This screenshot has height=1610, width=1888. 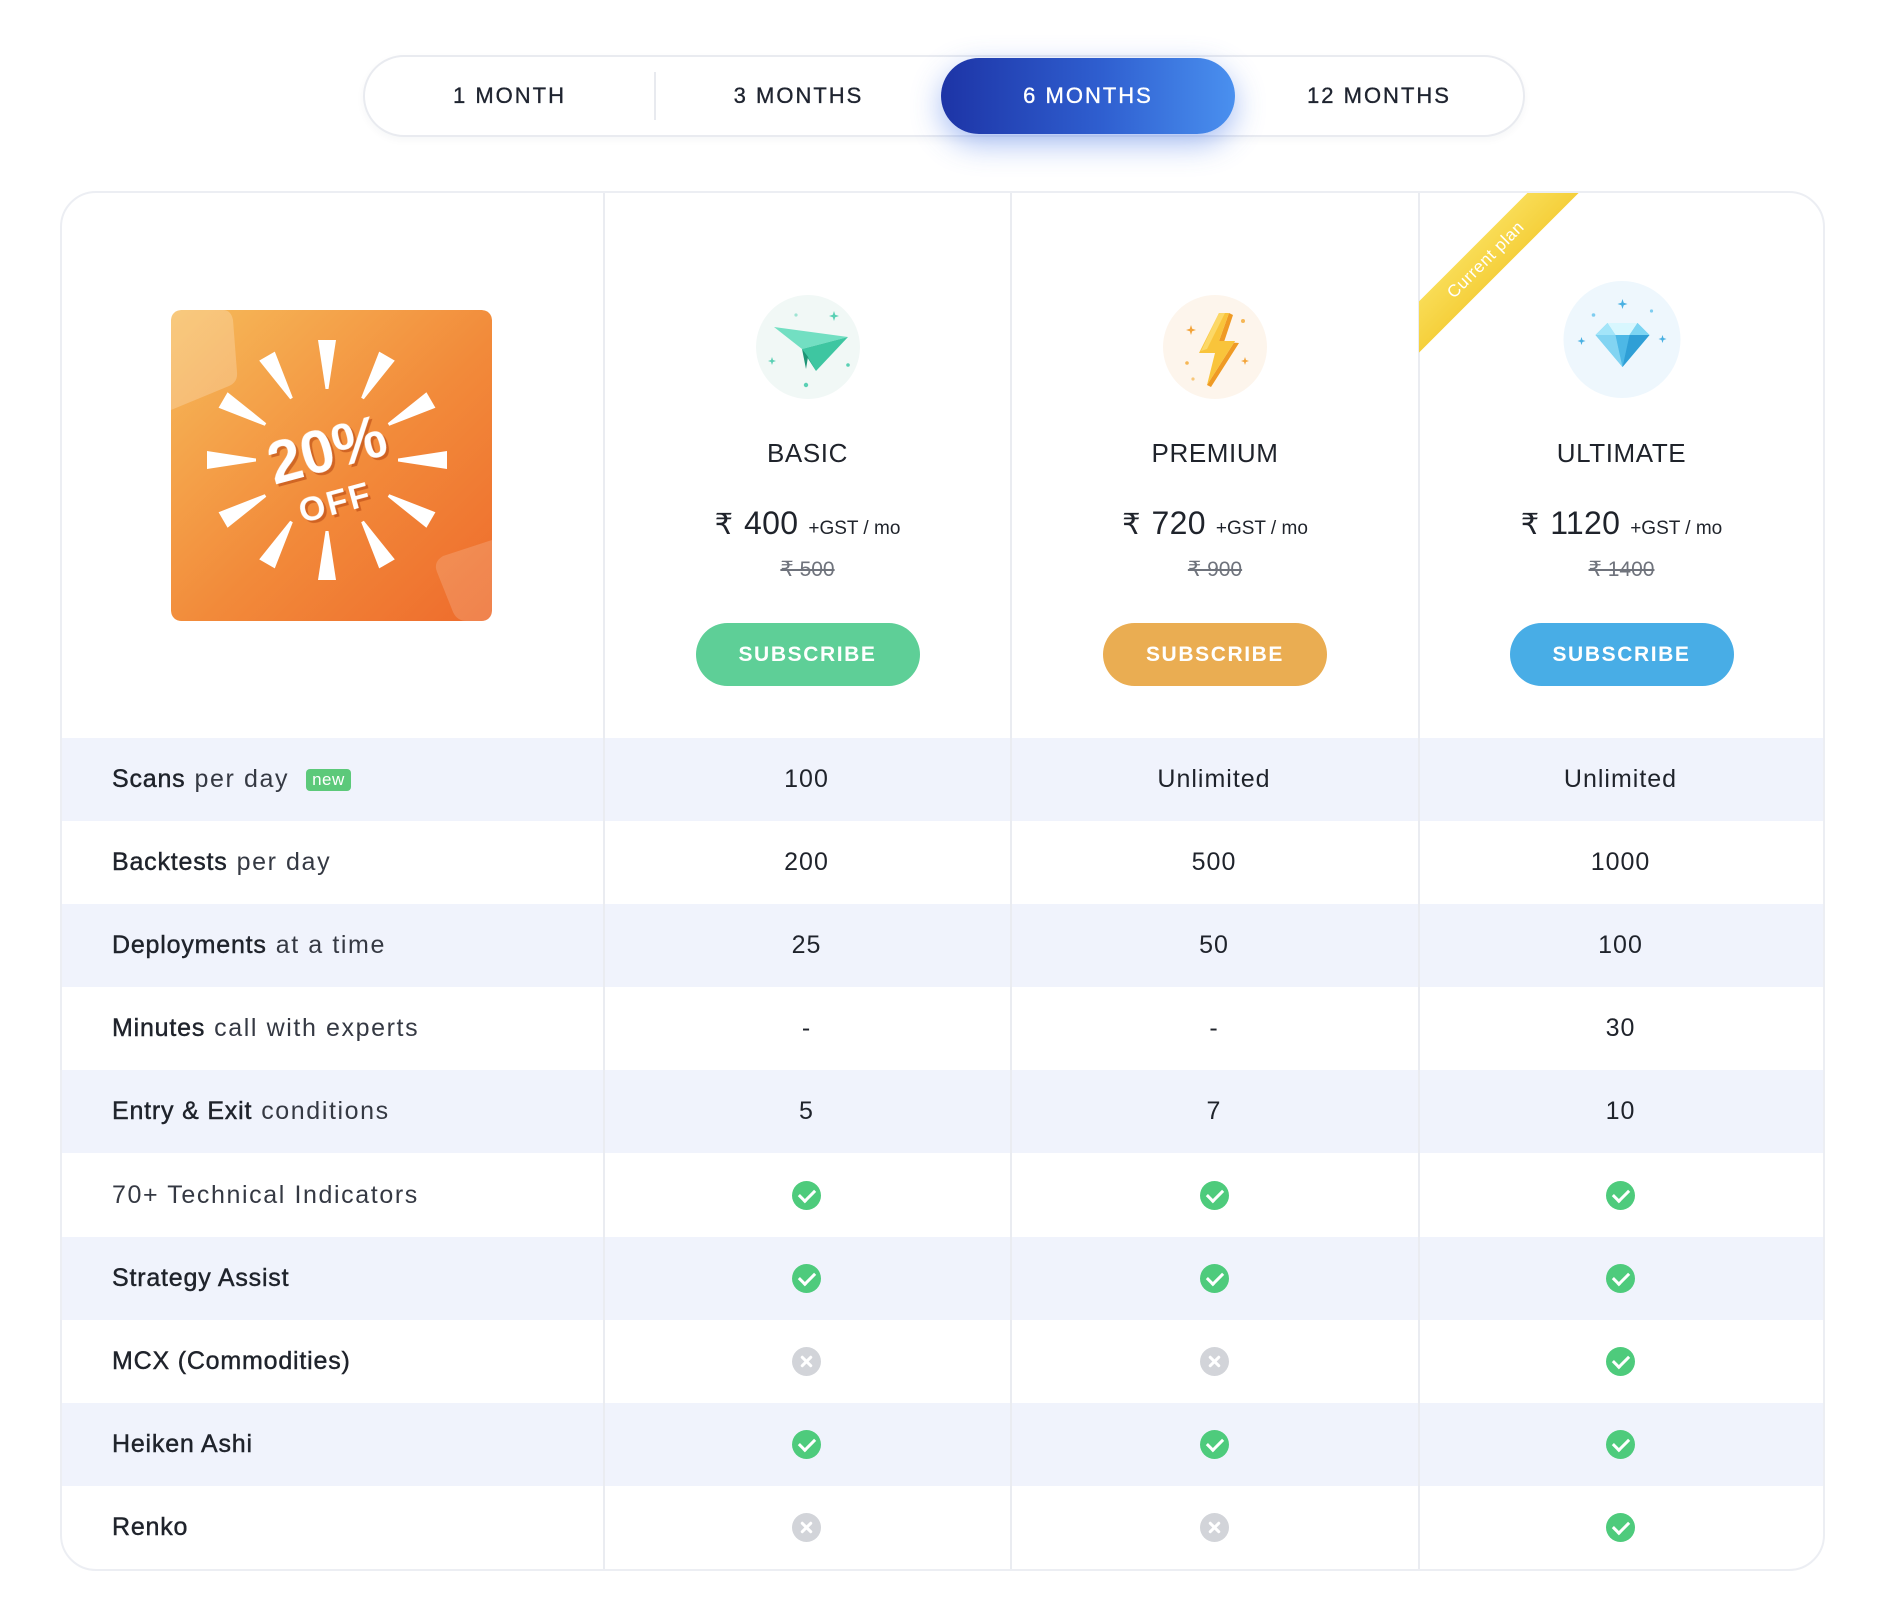 I want to click on current-plan-label: Current plan, so click(x=1504, y=278).